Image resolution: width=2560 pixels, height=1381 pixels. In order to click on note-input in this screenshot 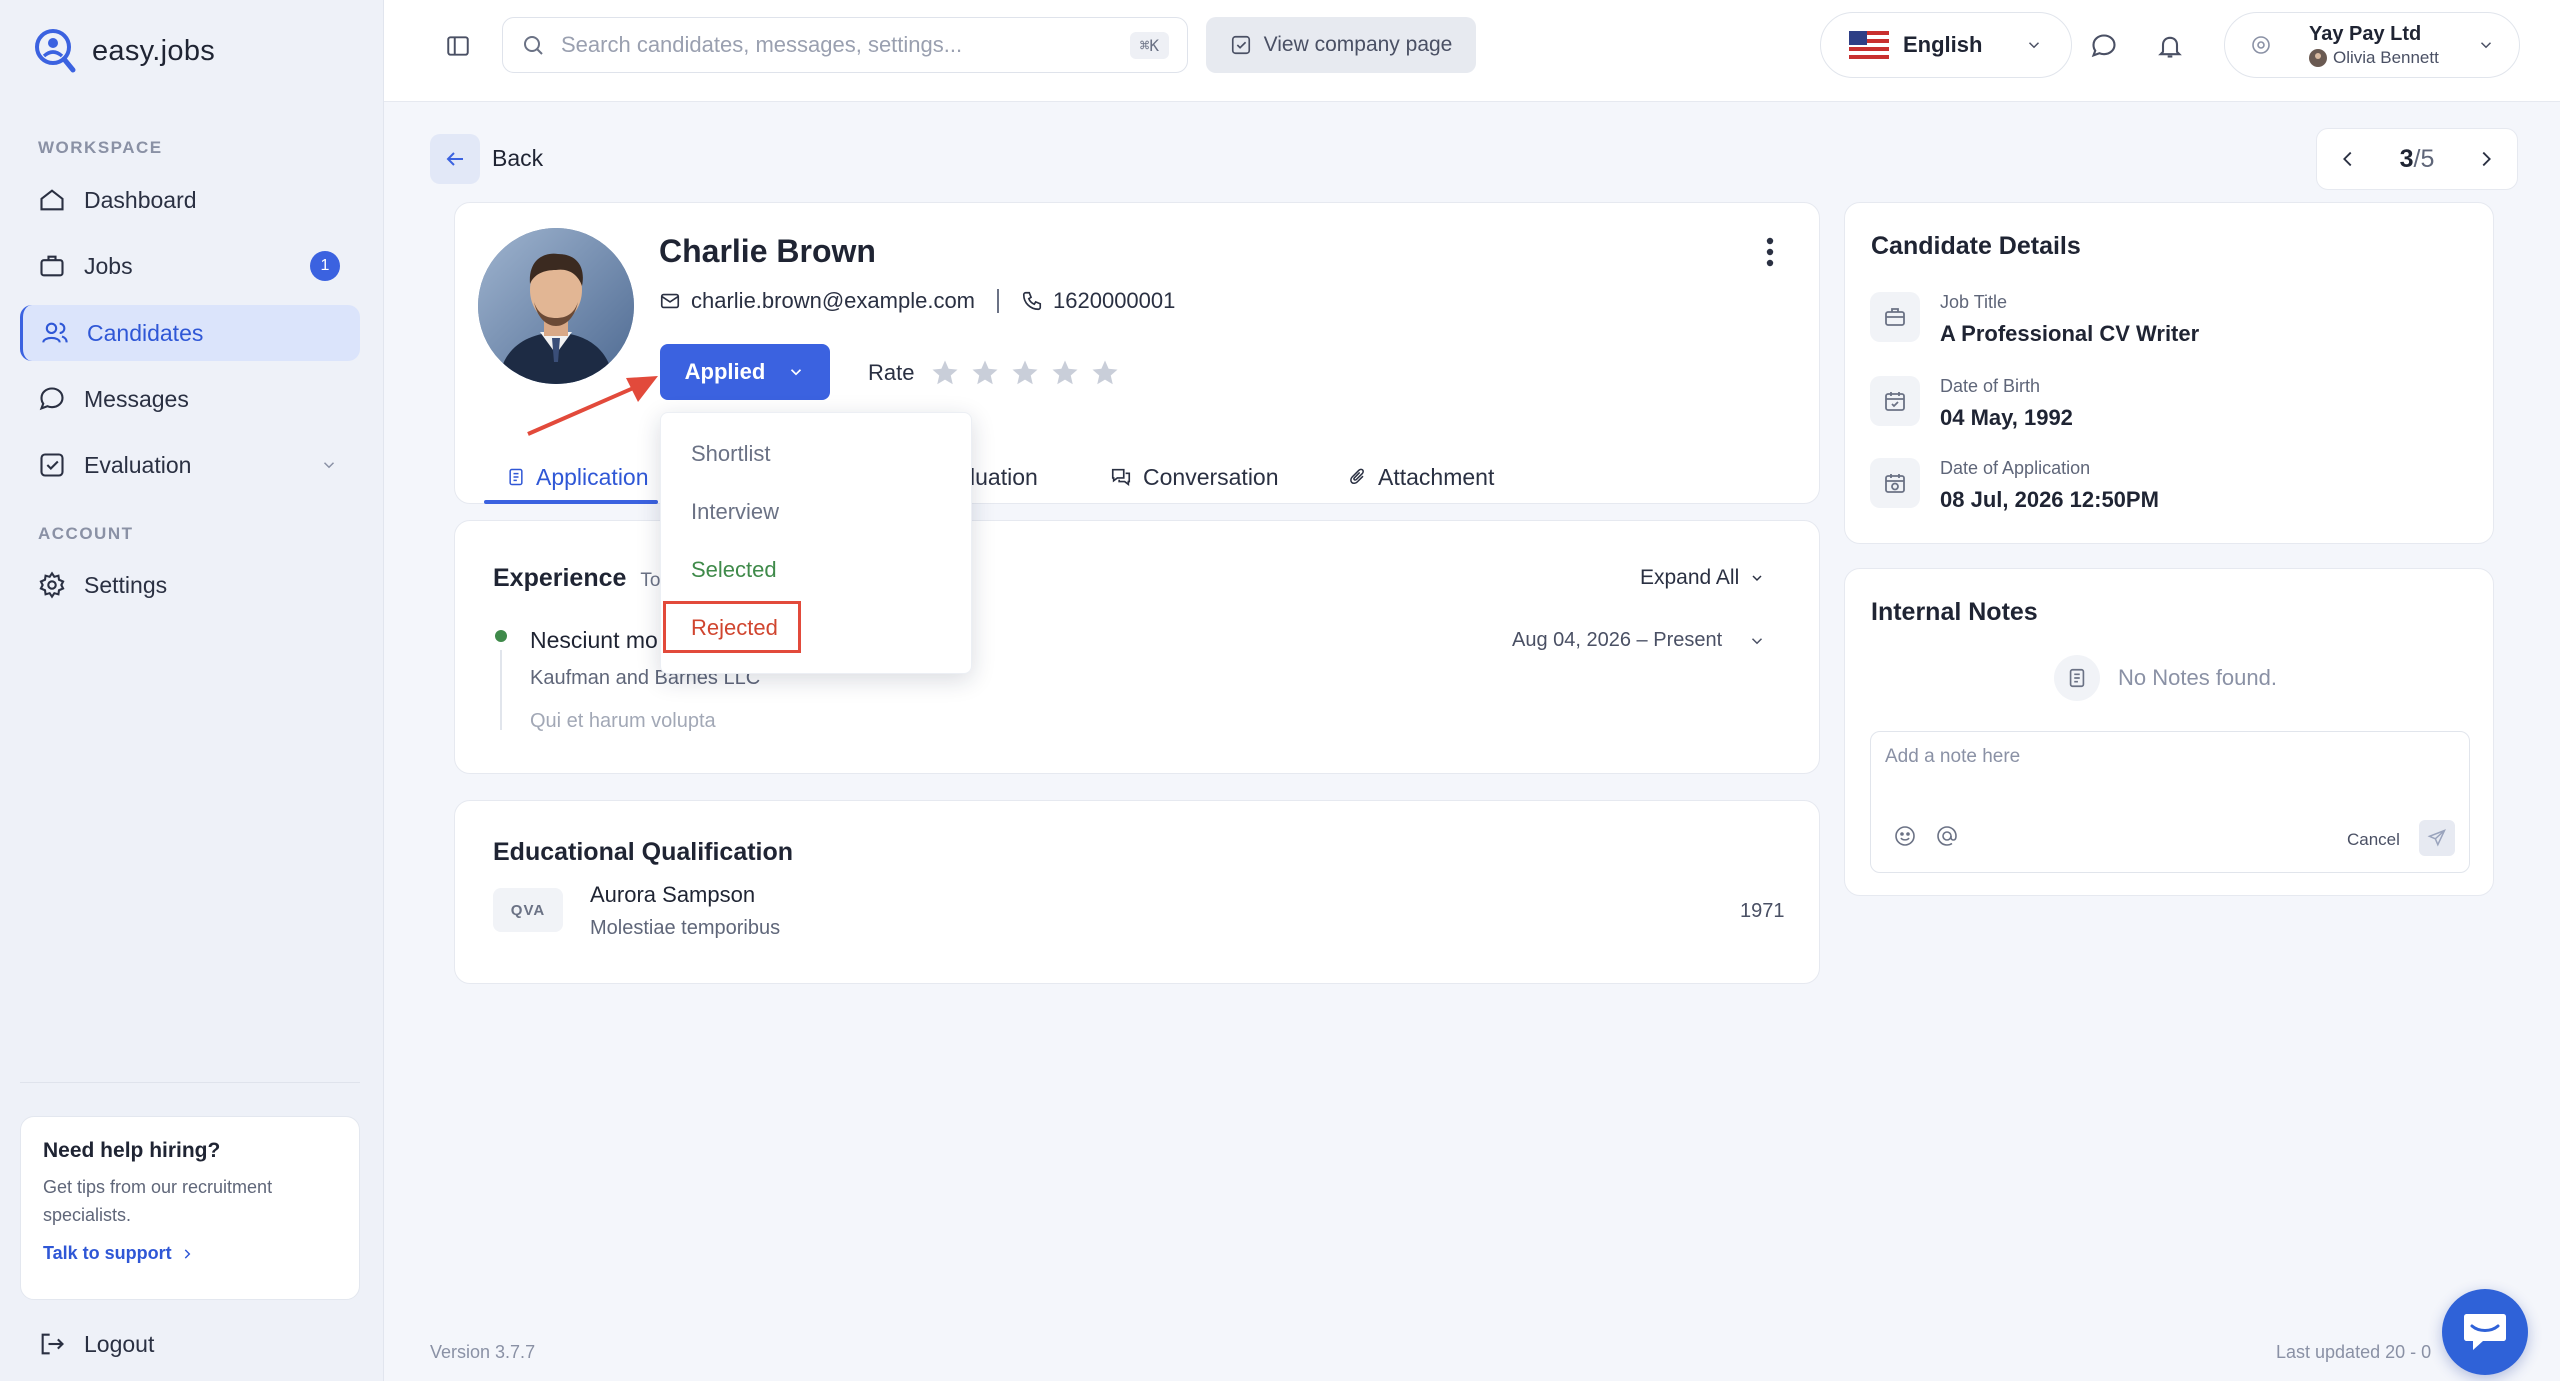, I will do `click(2165, 771)`.